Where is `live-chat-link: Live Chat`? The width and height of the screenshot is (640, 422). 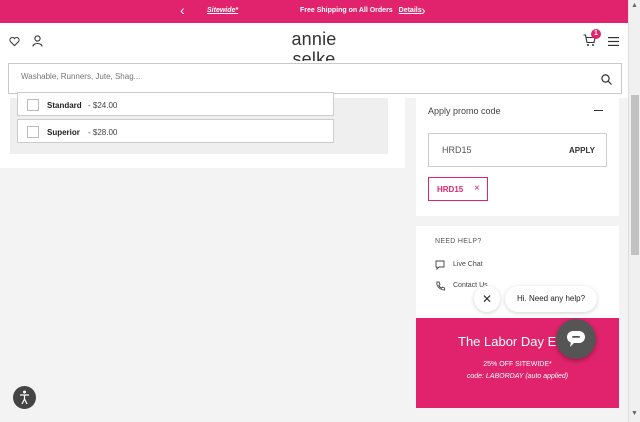
live-chat-link: Live Chat is located at coordinates (459, 266).